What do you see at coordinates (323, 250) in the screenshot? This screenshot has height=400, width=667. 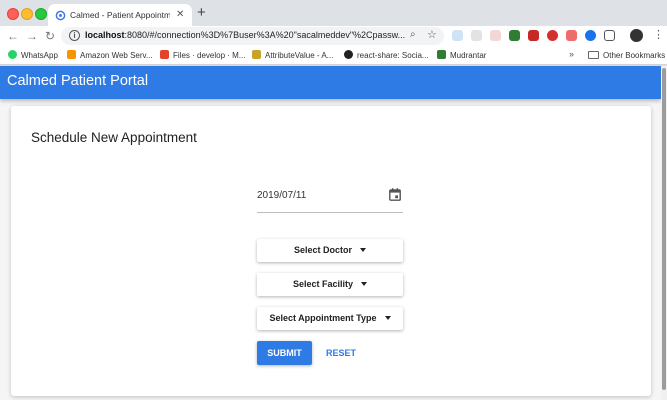 I see `select-doctor-label: Select Doctor` at bounding box center [323, 250].